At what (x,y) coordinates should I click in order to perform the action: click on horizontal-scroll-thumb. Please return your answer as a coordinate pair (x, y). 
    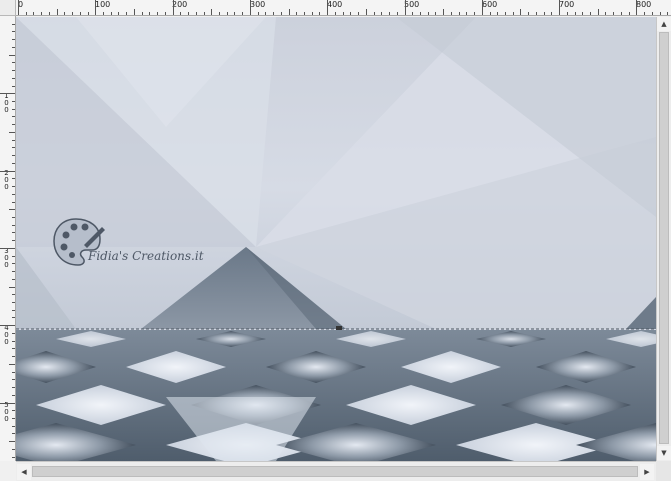
    Looking at the image, I should click on (335, 471).